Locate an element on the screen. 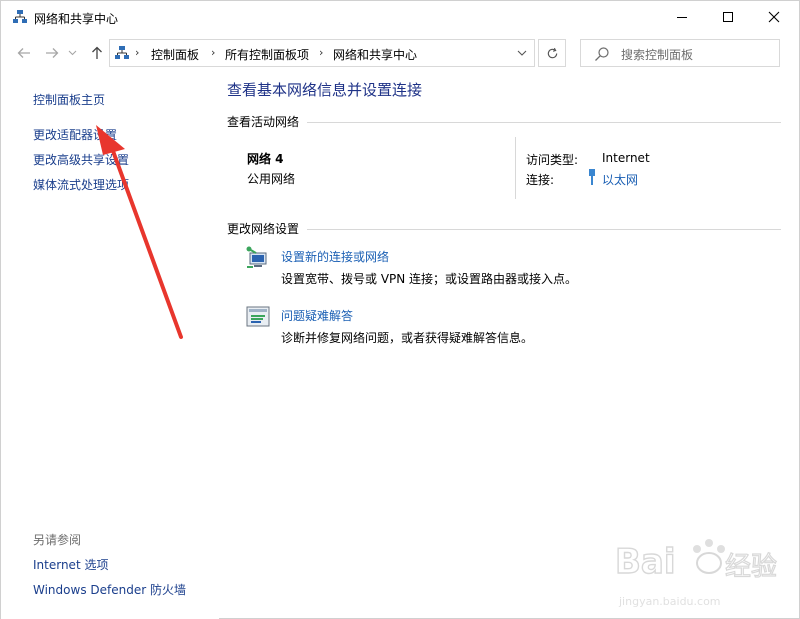  up-button is located at coordinates (97, 53).